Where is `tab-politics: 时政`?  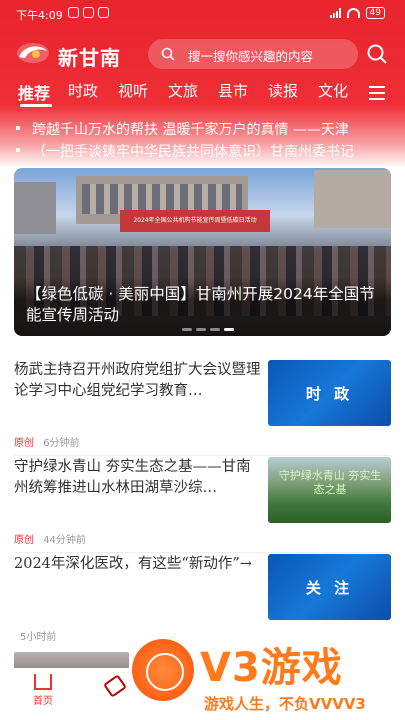 tab-politics: 时政 is located at coordinates (83, 90).